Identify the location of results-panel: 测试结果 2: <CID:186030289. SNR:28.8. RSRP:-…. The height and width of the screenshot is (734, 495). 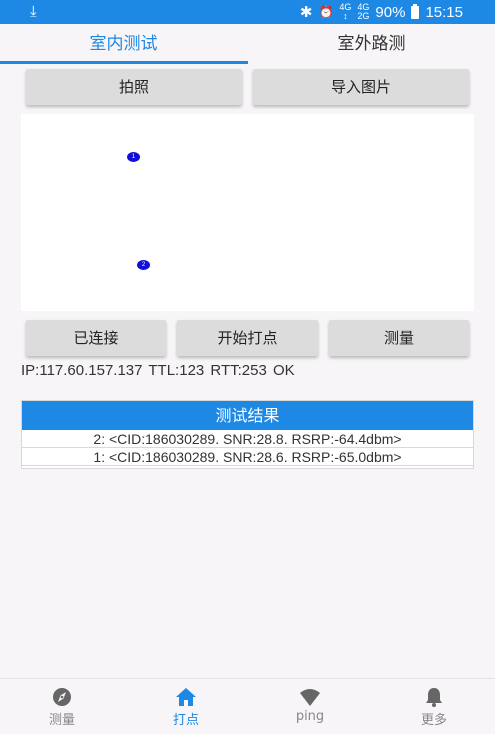
(247, 434).